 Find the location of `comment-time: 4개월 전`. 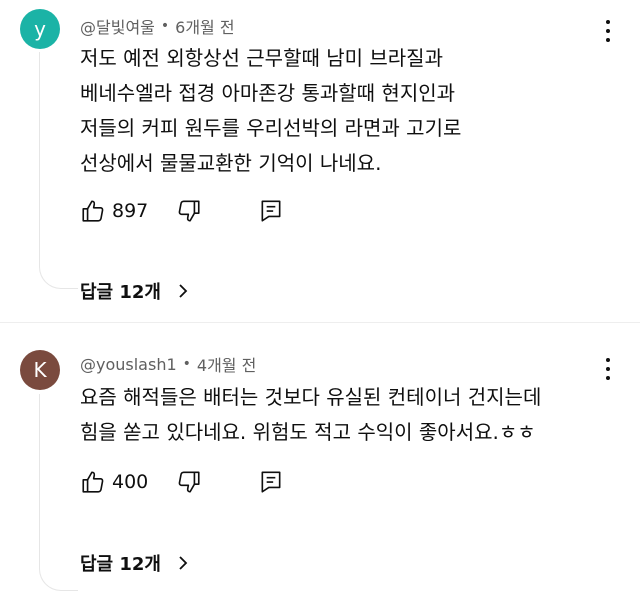

comment-time: 4개월 전 is located at coordinates (226, 364).